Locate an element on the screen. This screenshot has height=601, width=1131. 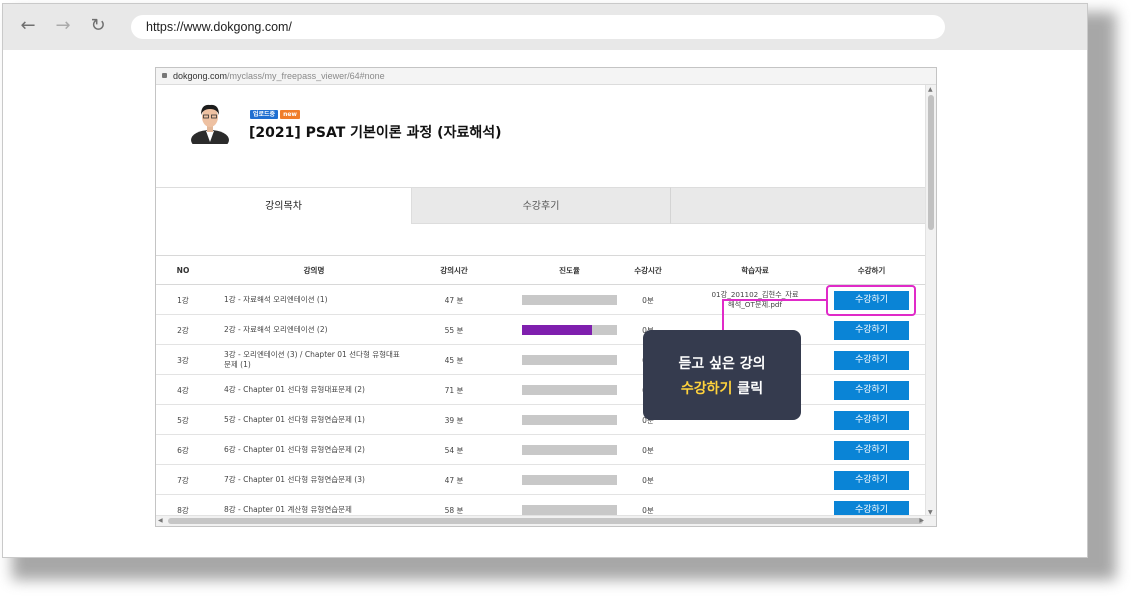
address-bar: https://www.dokgong.com/ is located at coordinates (538, 27).